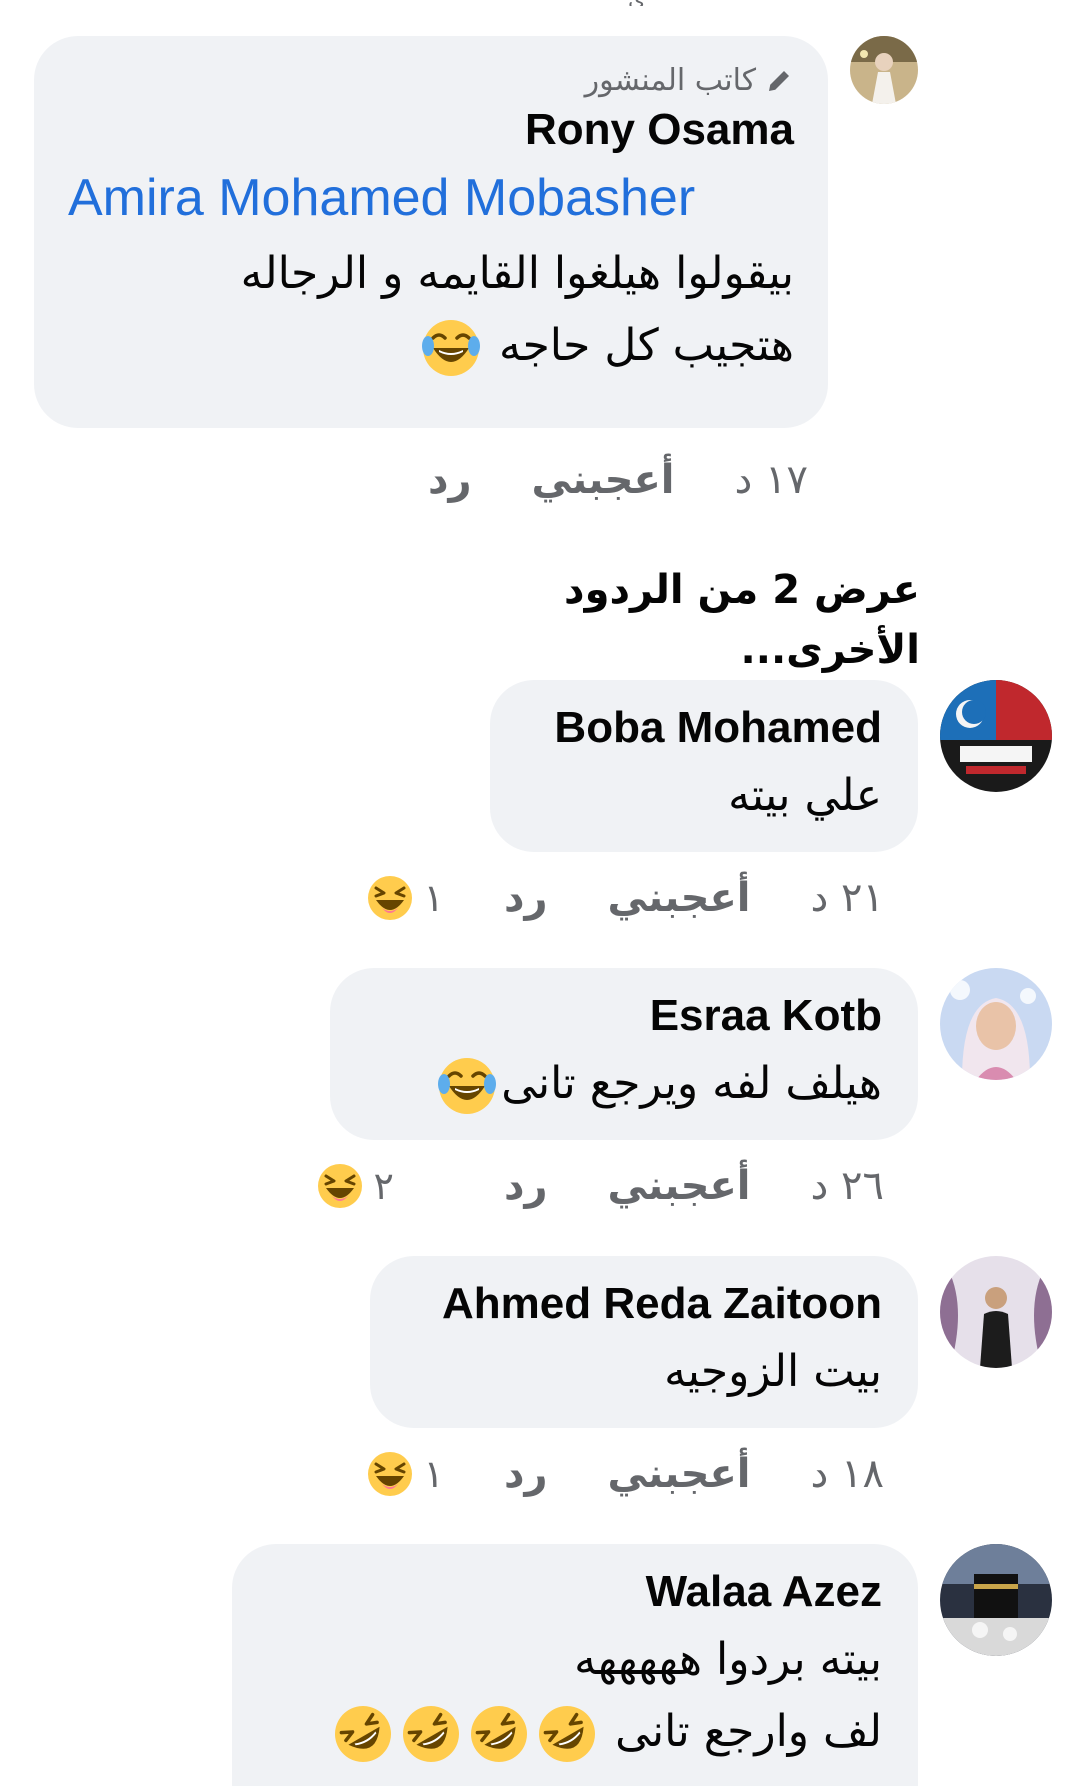  What do you see at coordinates (517, 273) in the screenshot?
I see `comment-text-line: بيقولوا هيلغوا القايمه و الرجاله` at bounding box center [517, 273].